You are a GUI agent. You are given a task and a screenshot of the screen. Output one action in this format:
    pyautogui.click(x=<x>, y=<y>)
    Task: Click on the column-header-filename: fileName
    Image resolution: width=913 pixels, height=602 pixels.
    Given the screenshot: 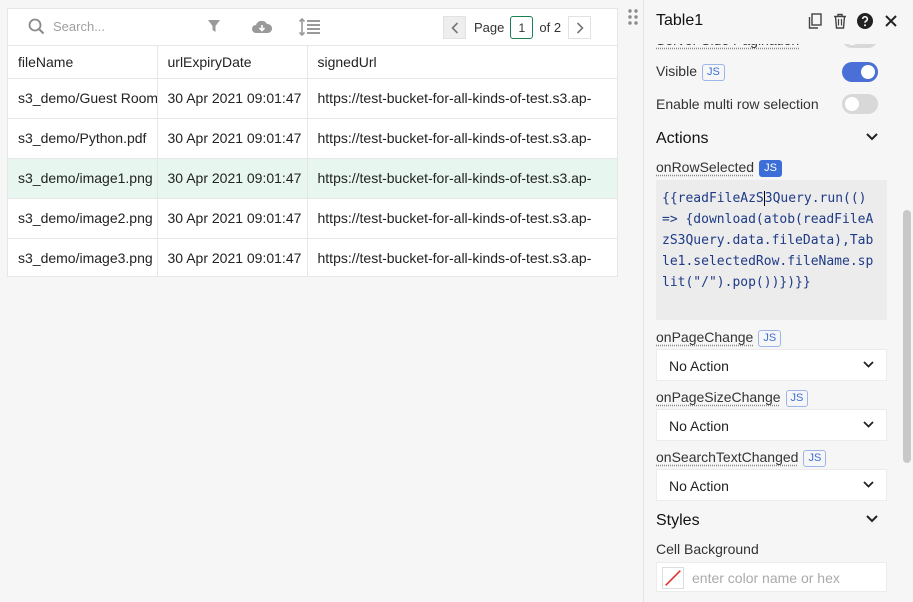 What is the action you would take?
    pyautogui.click(x=83, y=62)
    